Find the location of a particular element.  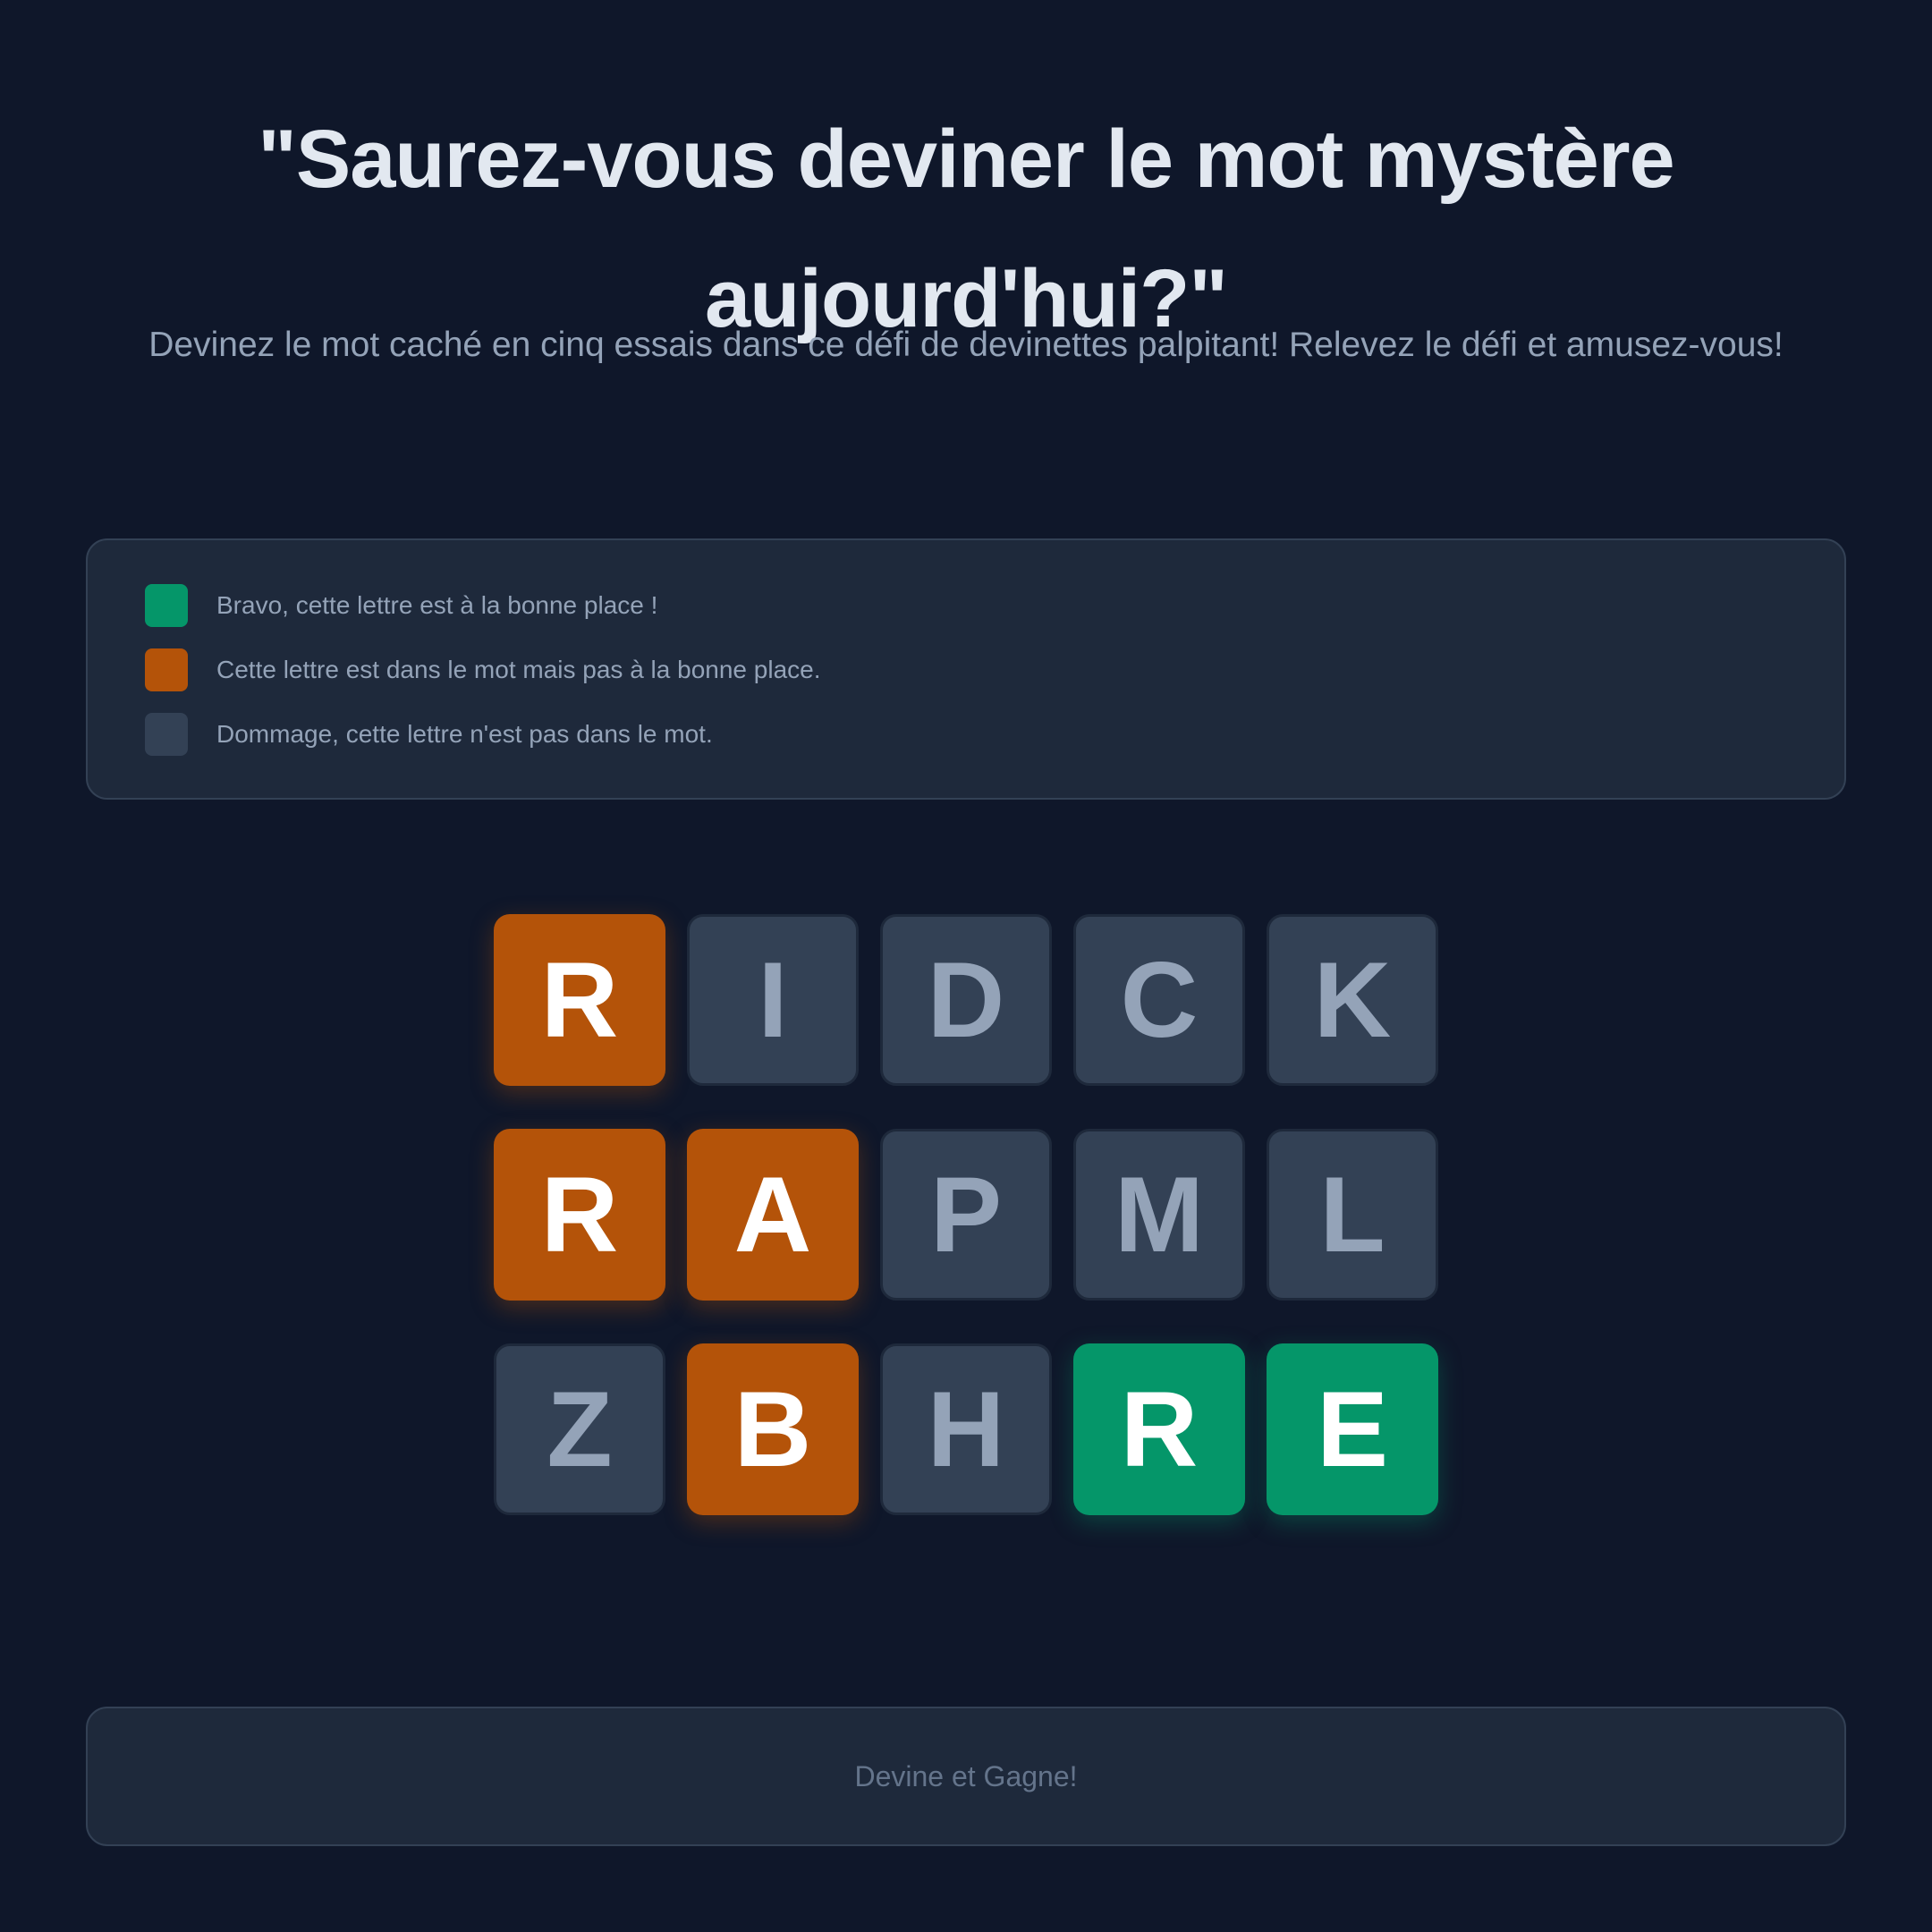

letter-tile: A is located at coordinates (773, 1215).